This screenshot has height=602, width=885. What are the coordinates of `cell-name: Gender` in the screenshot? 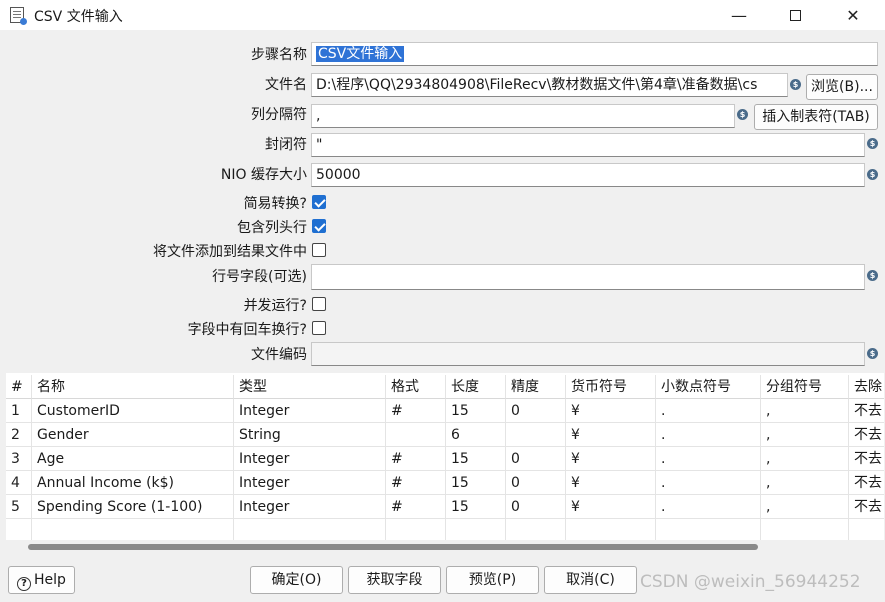 It's located at (133, 435).